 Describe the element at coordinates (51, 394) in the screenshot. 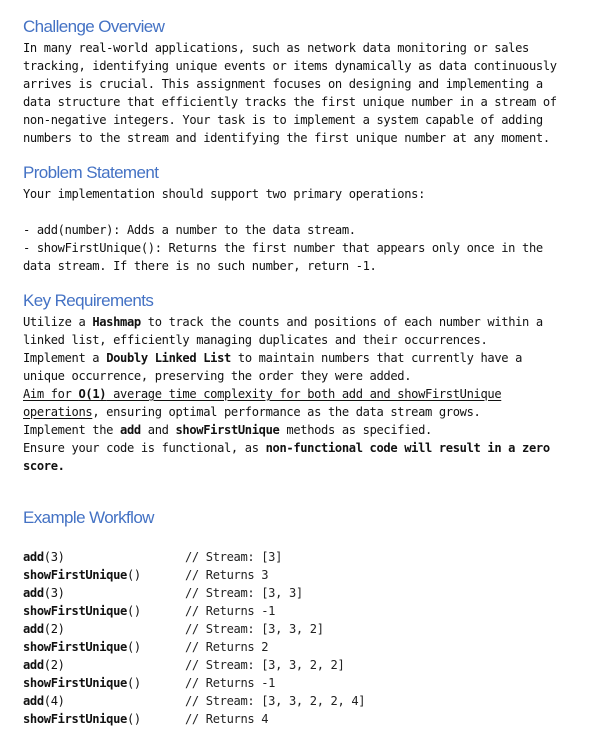

I see `req-text: Aim for` at that location.